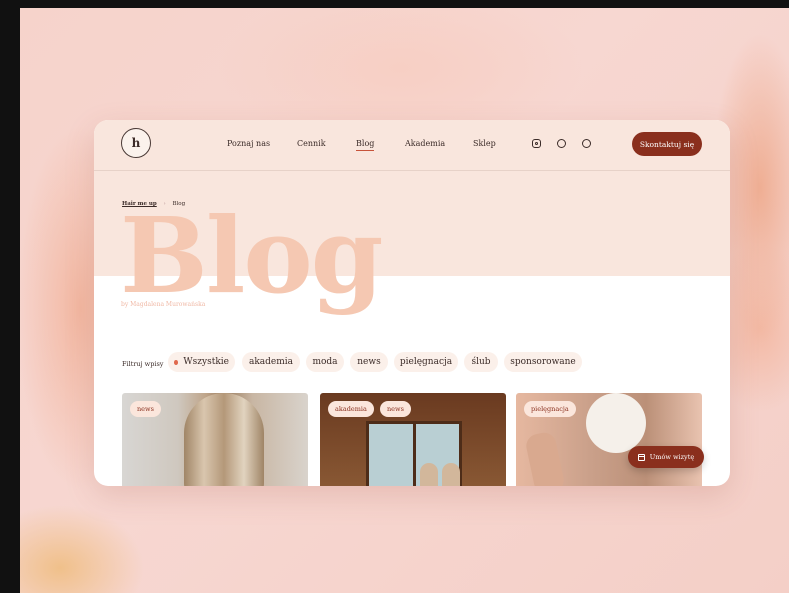 This screenshot has width=789, height=593. I want to click on post-image-hair, so click(224, 439).